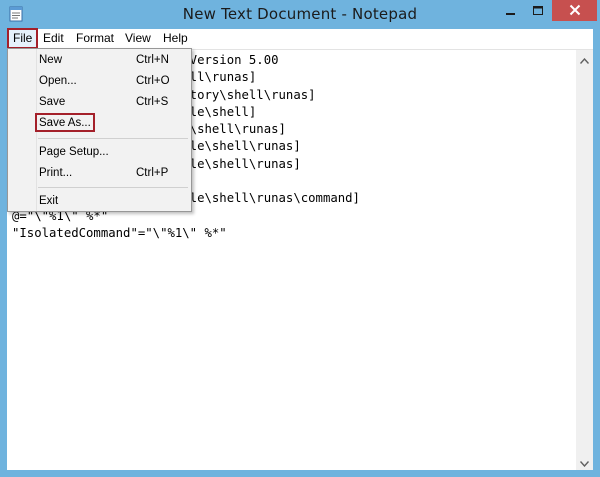 This screenshot has width=600, height=477. What do you see at coordinates (153, 81) in the screenshot?
I see `menu-item-shortcut: Ctrl+O` at bounding box center [153, 81].